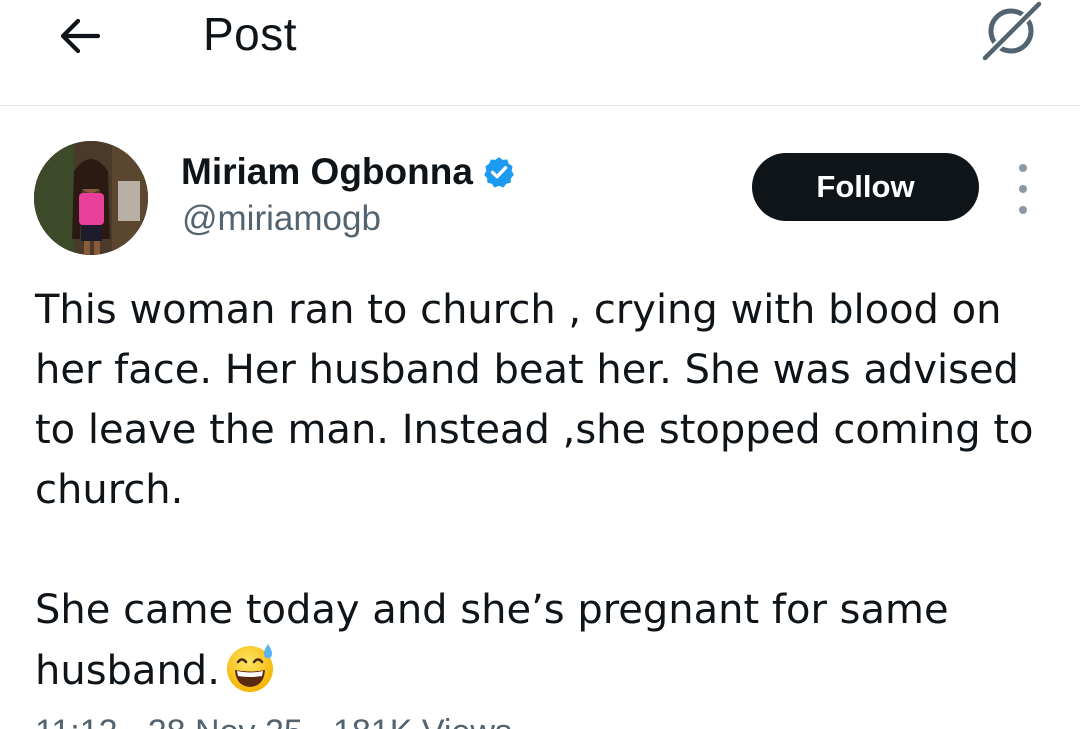 The height and width of the screenshot is (729, 1080). What do you see at coordinates (249, 668) in the screenshot?
I see `grinning-face-with-sweat-icon` at bounding box center [249, 668].